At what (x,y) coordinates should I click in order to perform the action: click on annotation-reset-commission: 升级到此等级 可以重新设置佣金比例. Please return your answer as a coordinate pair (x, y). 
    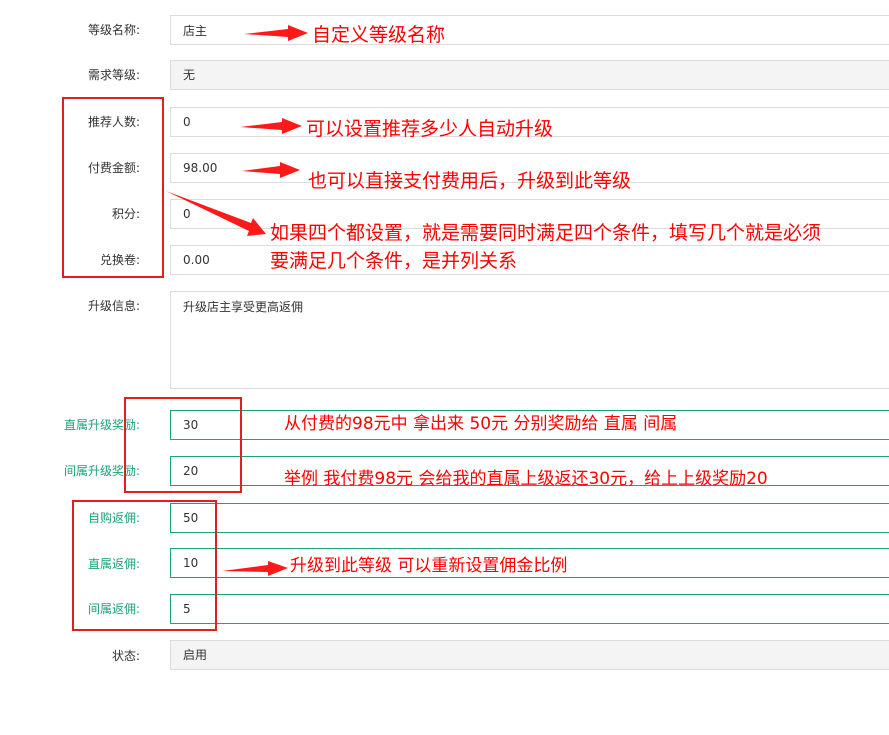
    Looking at the image, I should click on (429, 566).